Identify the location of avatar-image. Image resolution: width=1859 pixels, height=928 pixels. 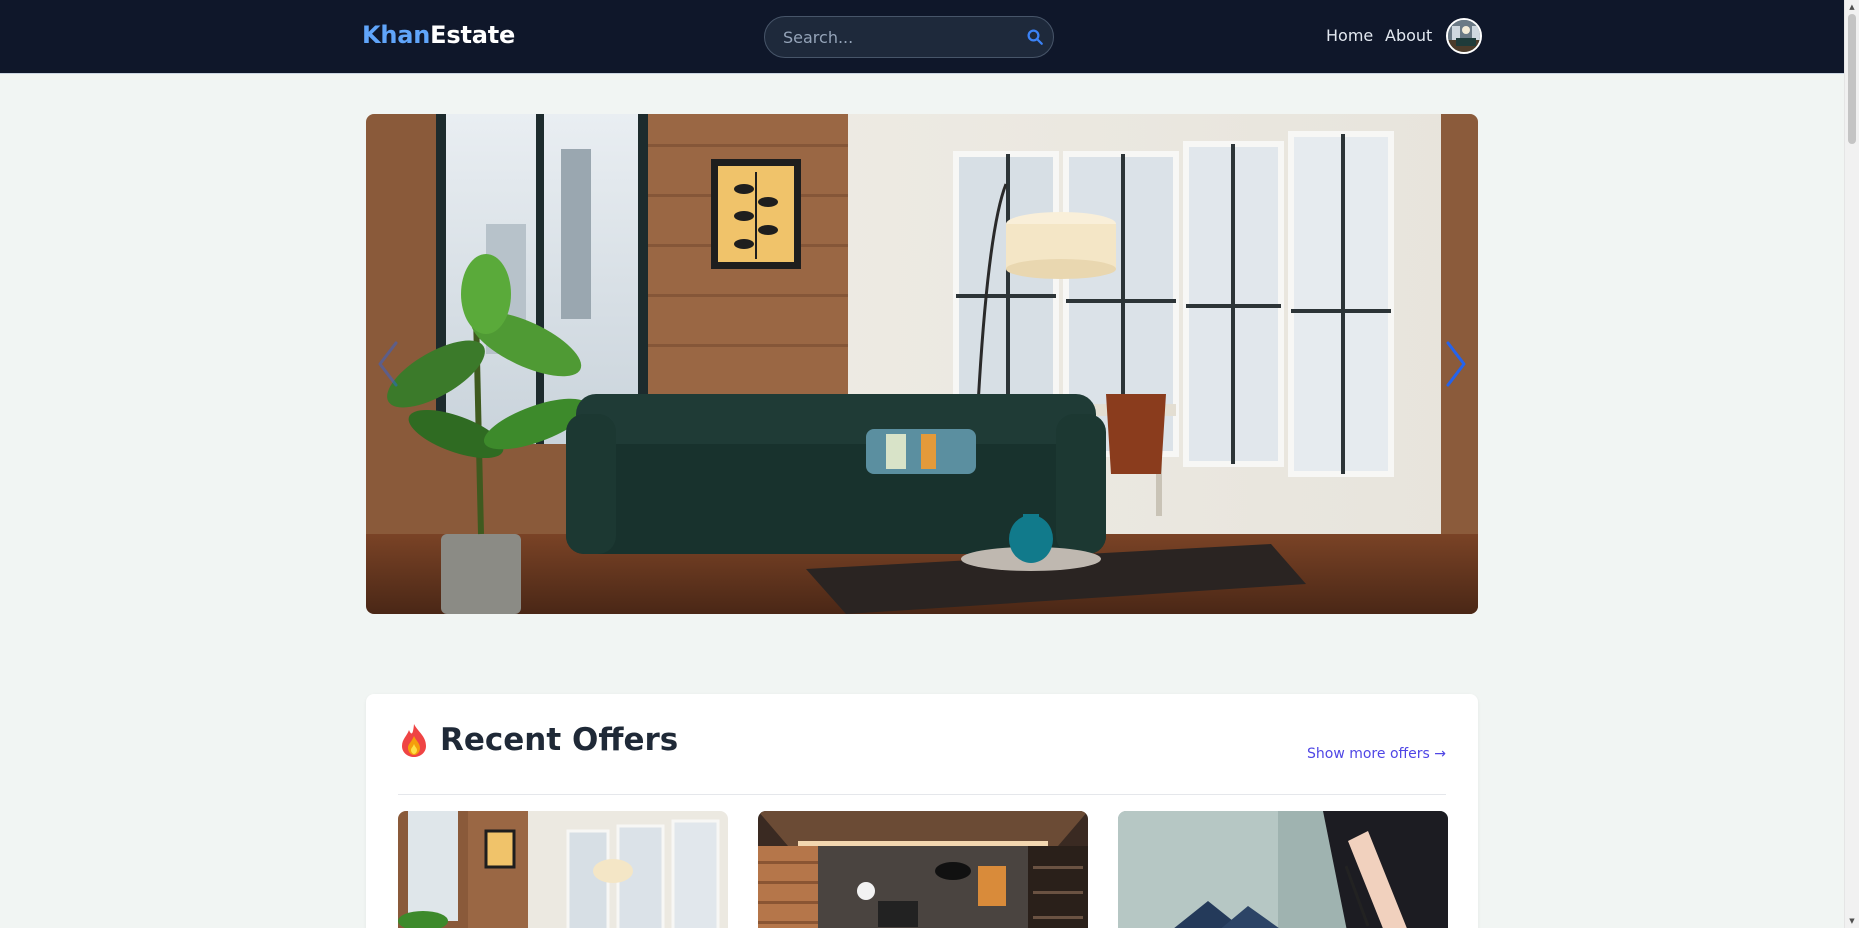
(1464, 36).